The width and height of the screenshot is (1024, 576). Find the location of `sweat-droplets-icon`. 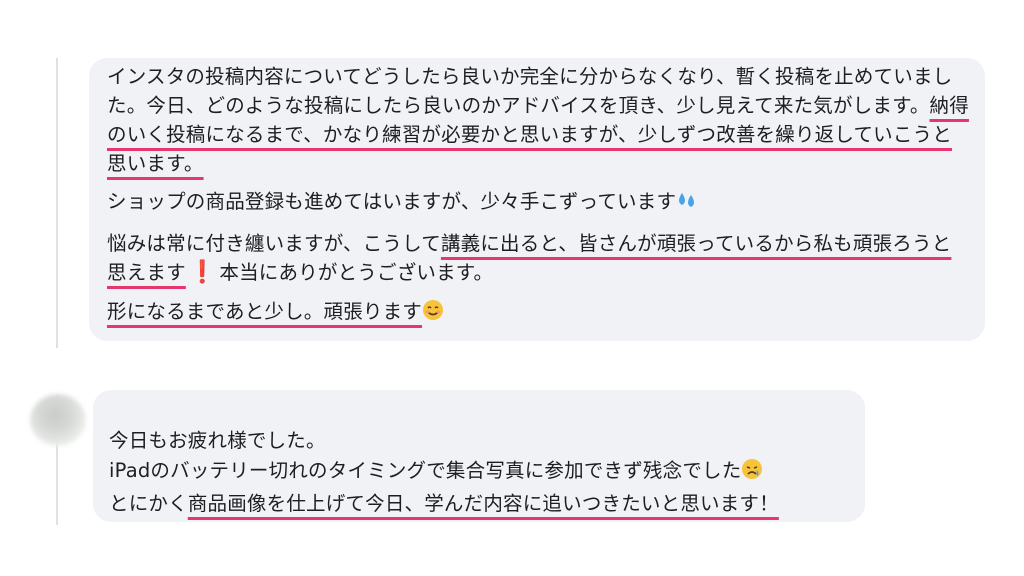

sweat-droplets-icon is located at coordinates (687, 204).